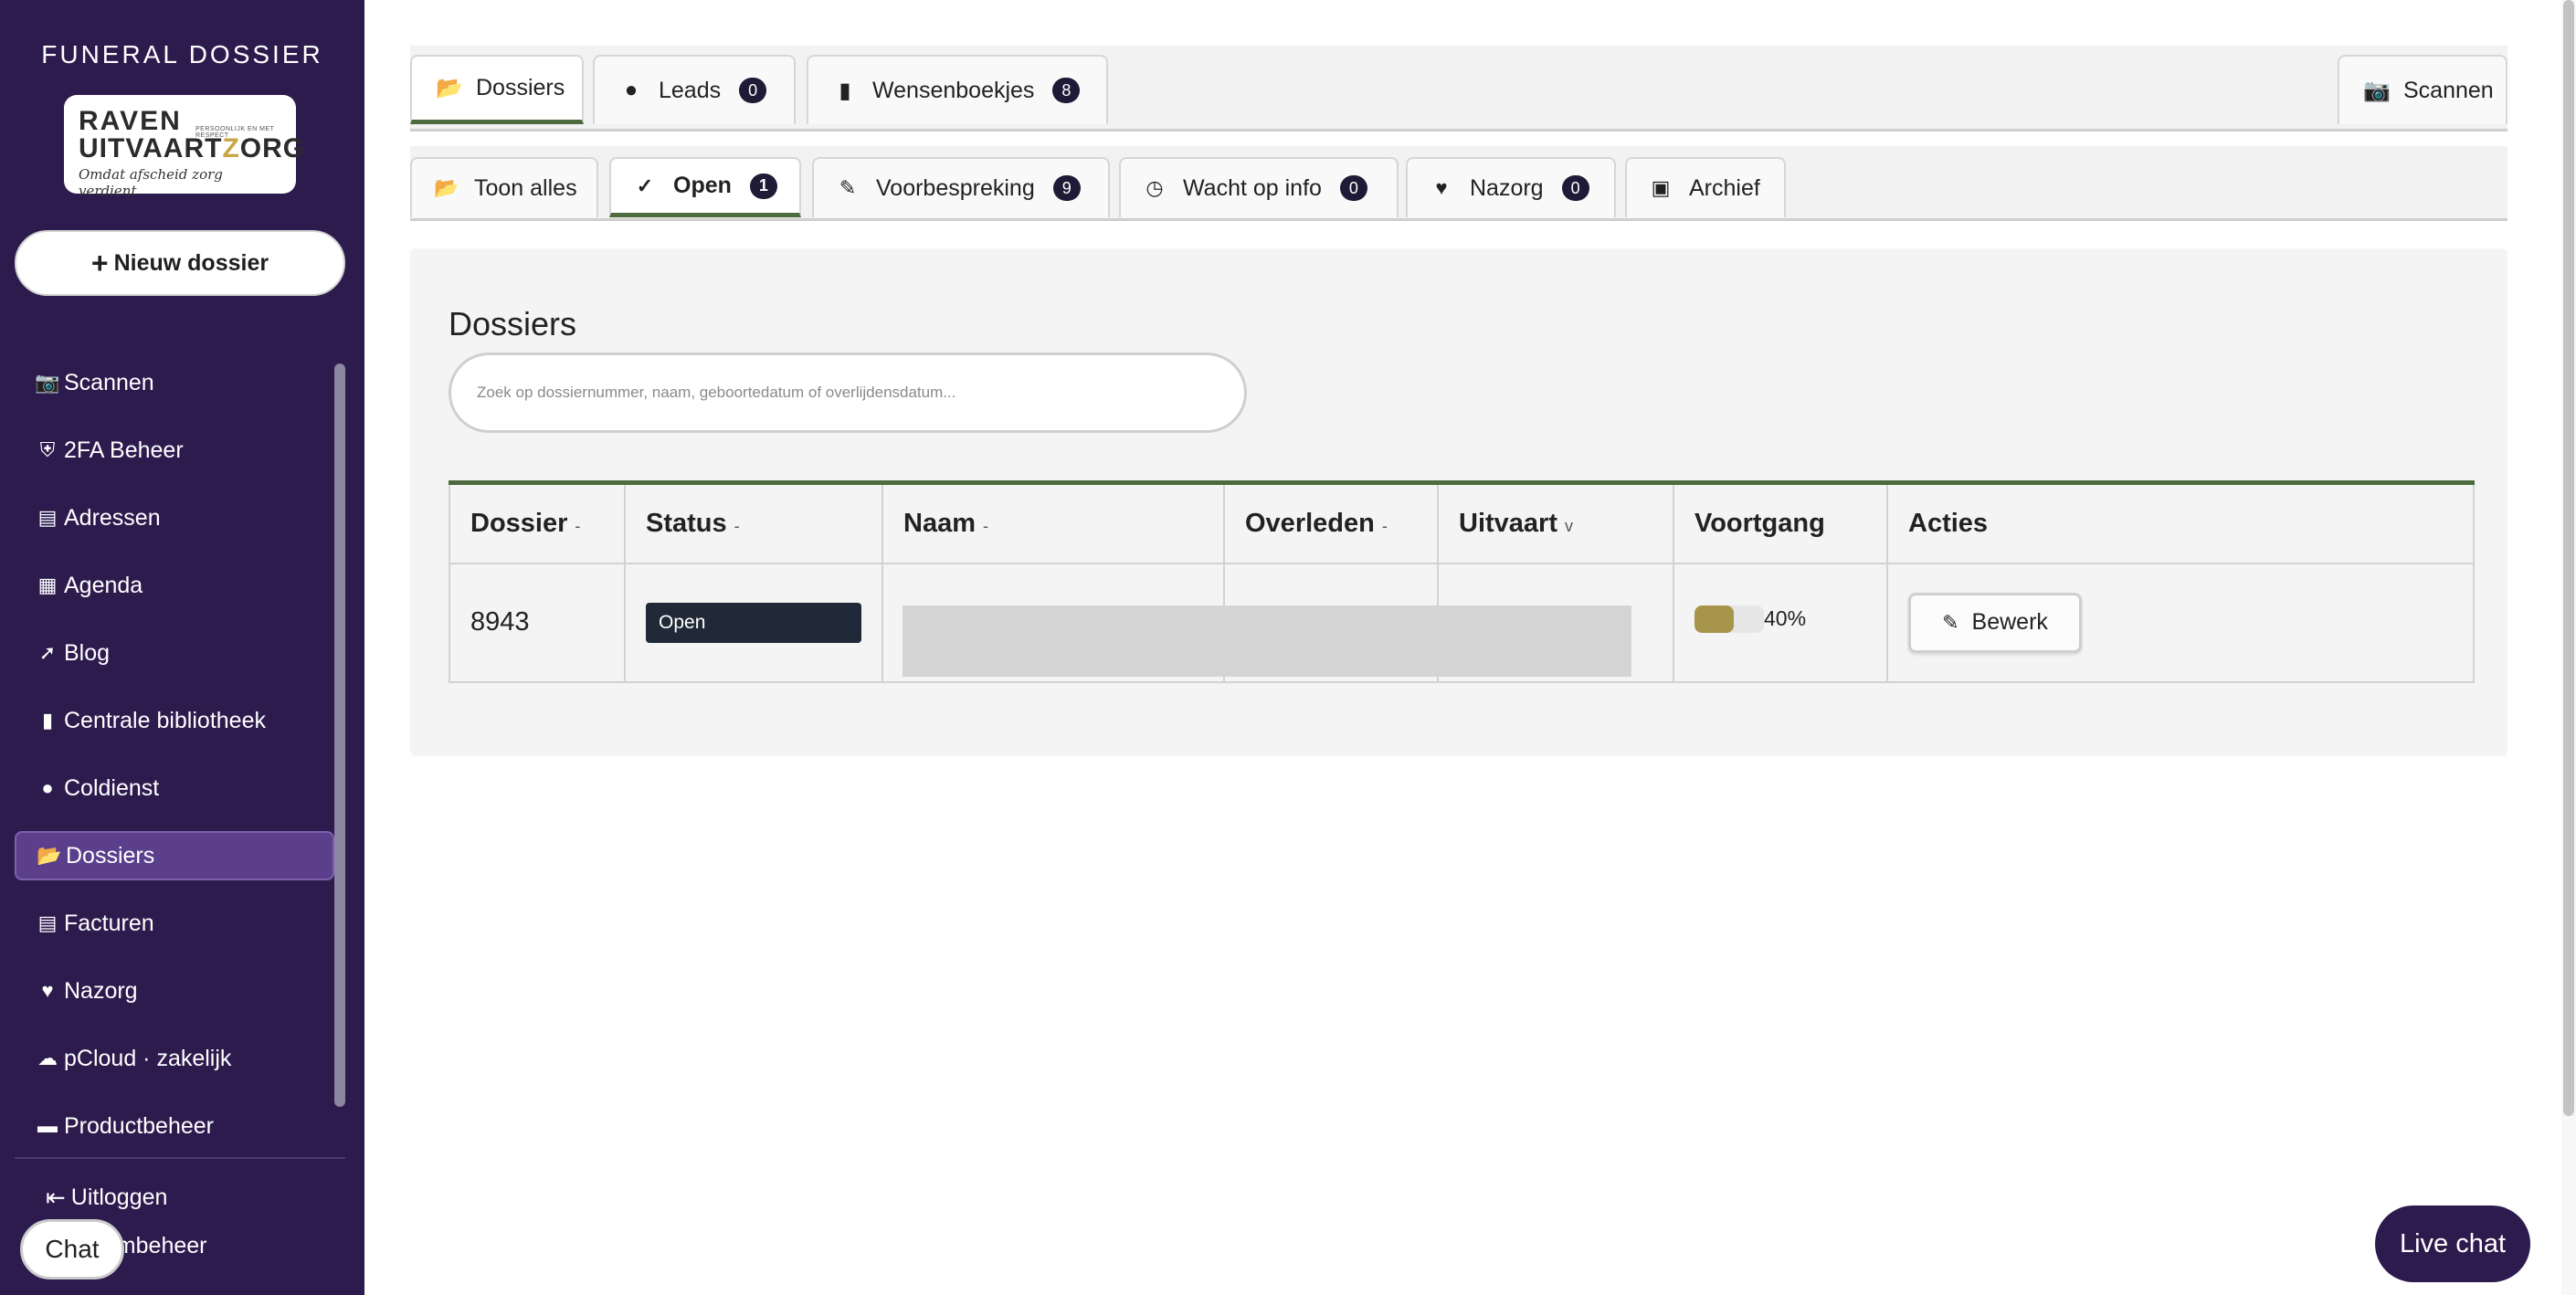  What do you see at coordinates (103, 585) in the screenshot?
I see `sidebar-item-label: Agenda` at bounding box center [103, 585].